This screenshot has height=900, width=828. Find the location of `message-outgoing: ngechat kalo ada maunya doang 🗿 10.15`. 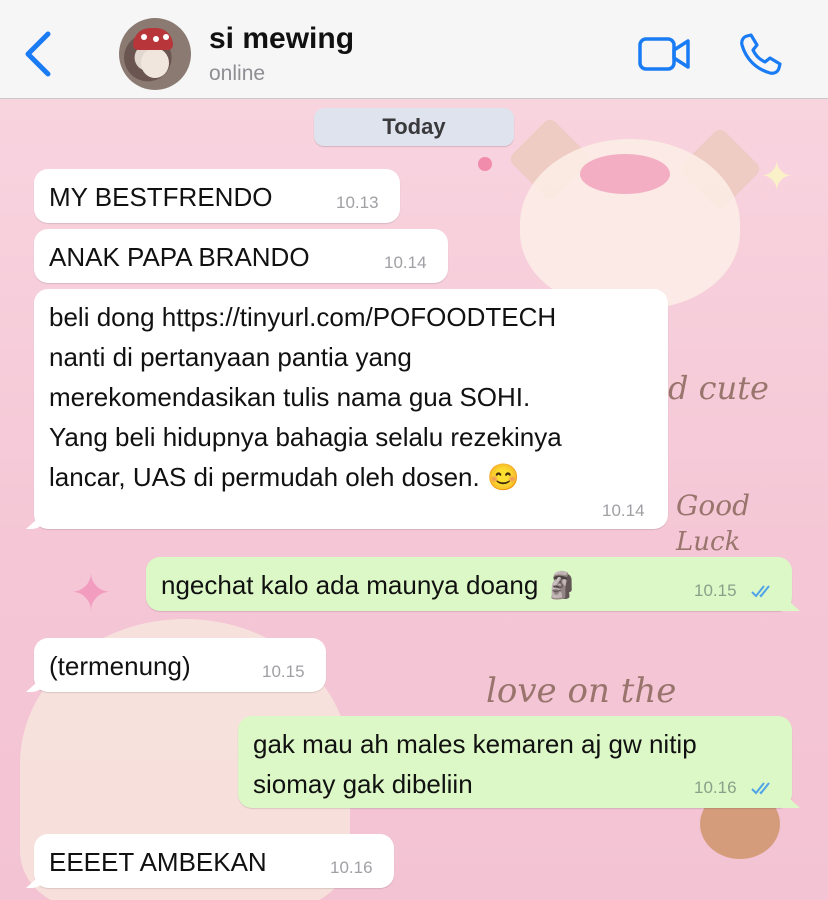

message-outgoing: ngechat kalo ada maunya doang 🗿 10.15 is located at coordinates (473, 584).